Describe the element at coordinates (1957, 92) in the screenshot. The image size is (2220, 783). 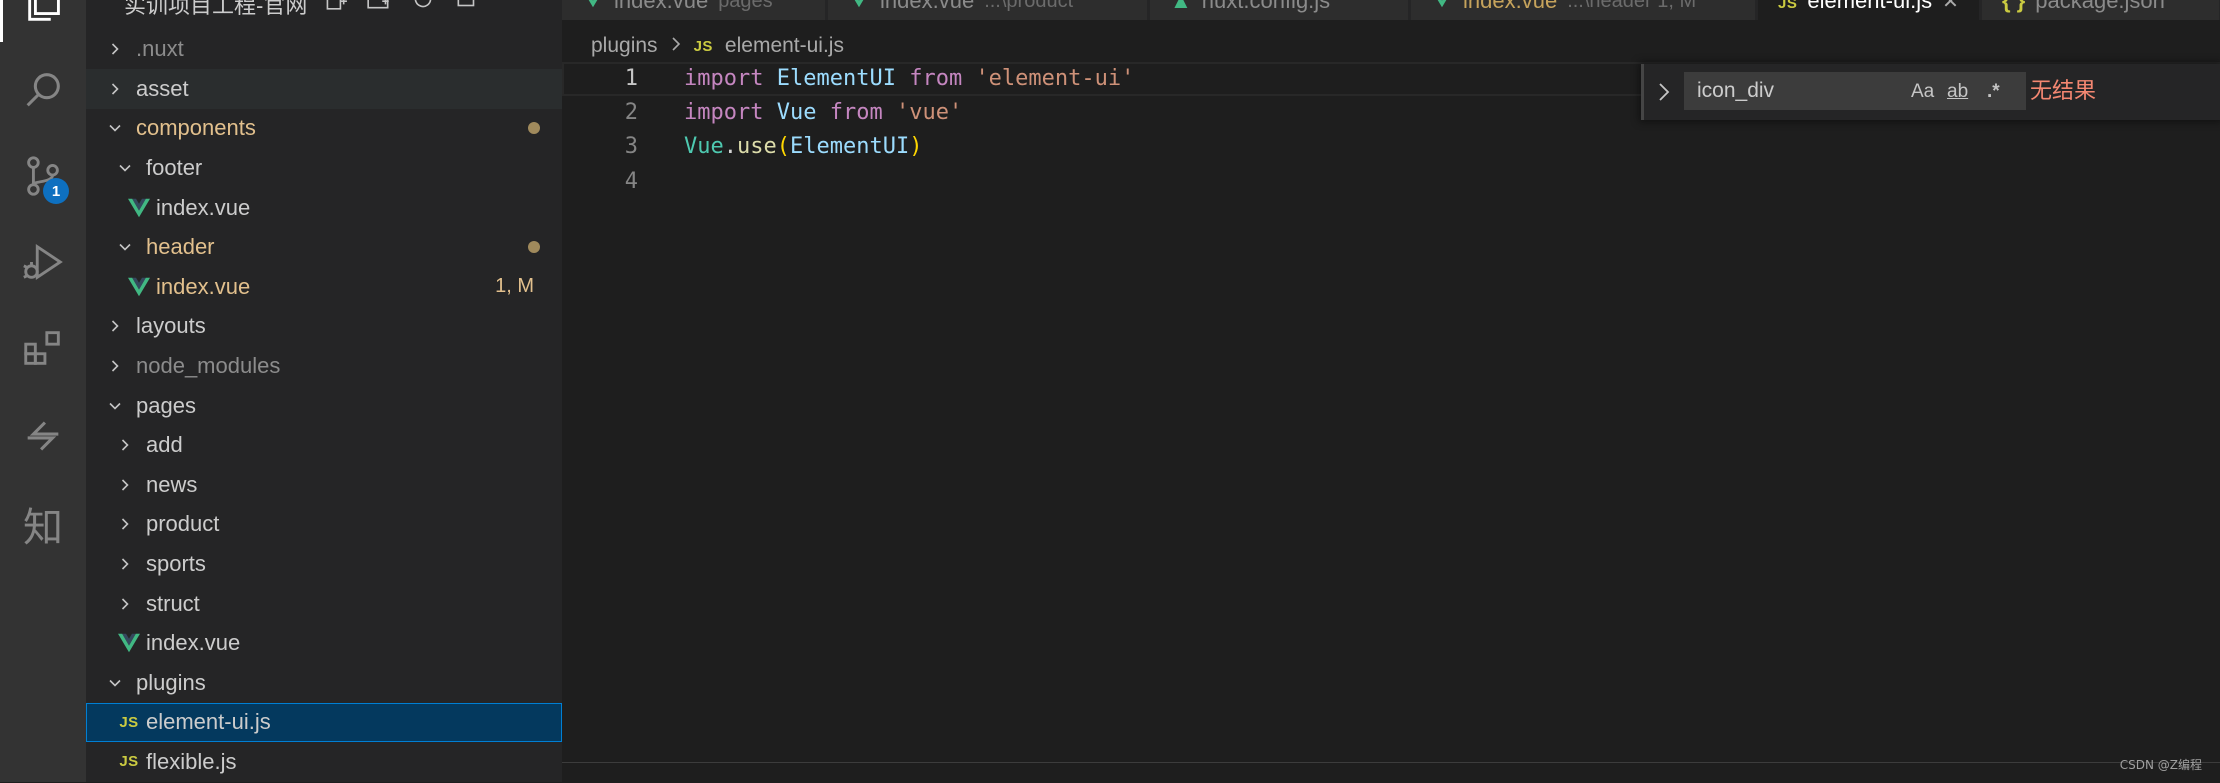
I see `match-whole-word-button: ab` at that location.